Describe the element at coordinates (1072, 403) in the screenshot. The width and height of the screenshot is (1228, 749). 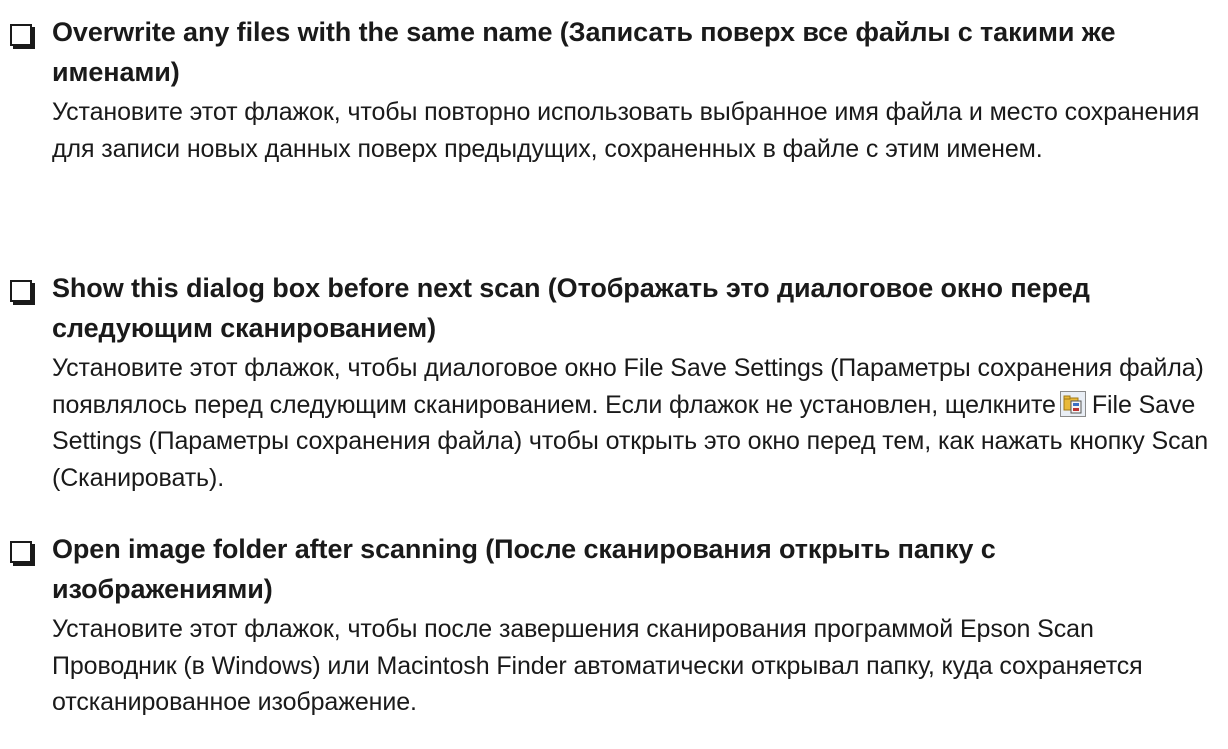
I see `file-save-settings-icon` at that location.